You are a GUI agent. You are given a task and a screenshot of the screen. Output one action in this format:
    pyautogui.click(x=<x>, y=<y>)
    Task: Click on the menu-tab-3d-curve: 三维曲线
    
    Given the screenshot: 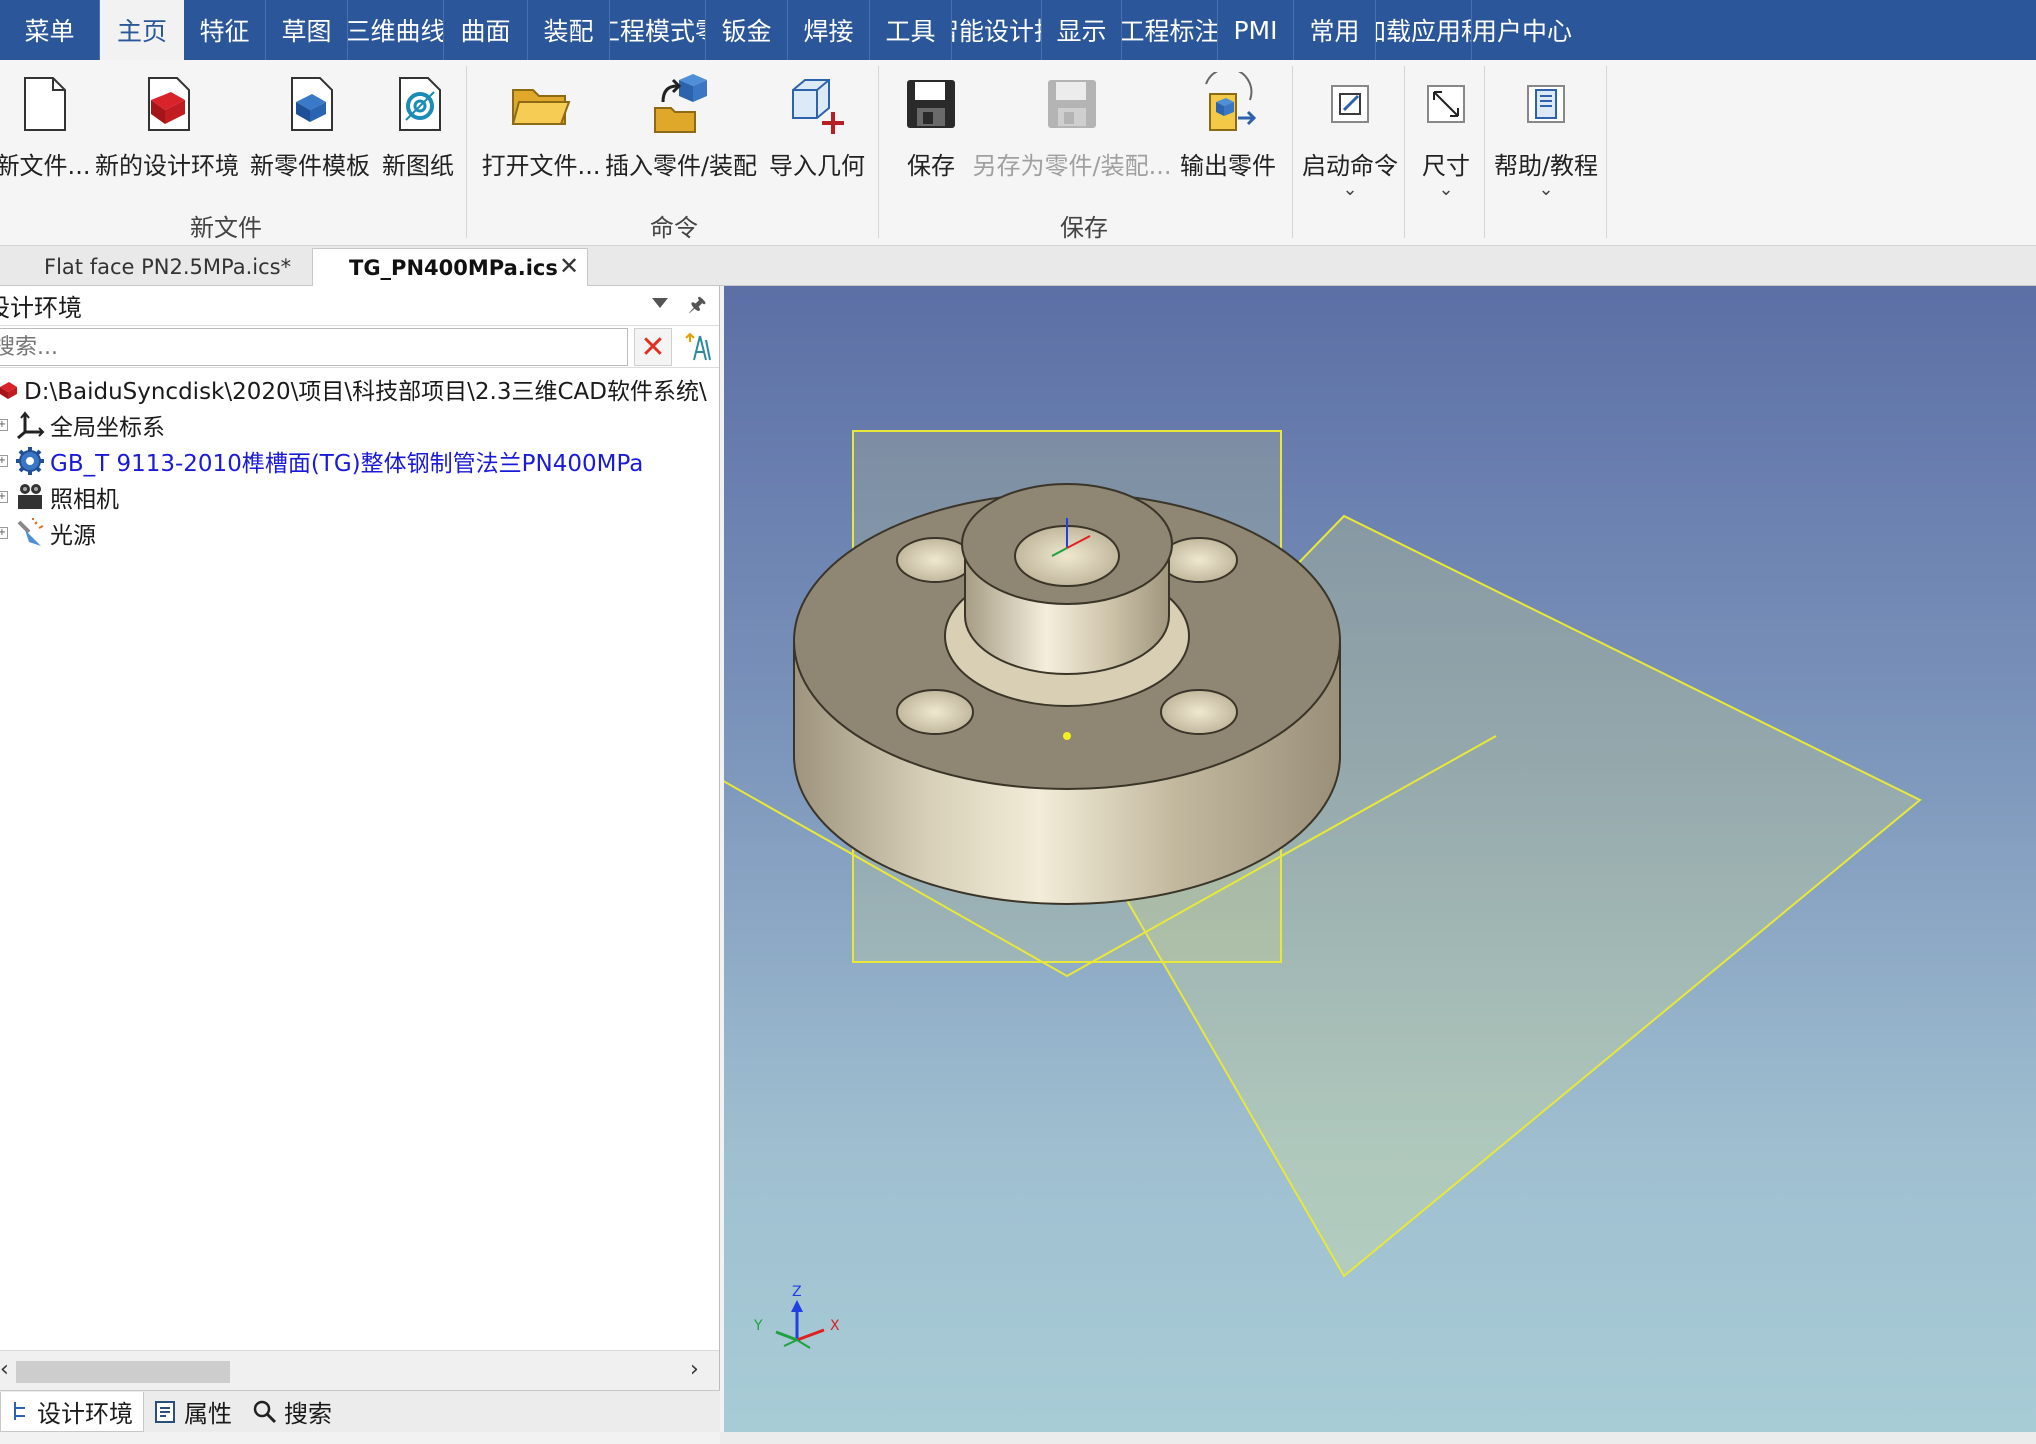 What is the action you would take?
    pyautogui.click(x=396, y=30)
    